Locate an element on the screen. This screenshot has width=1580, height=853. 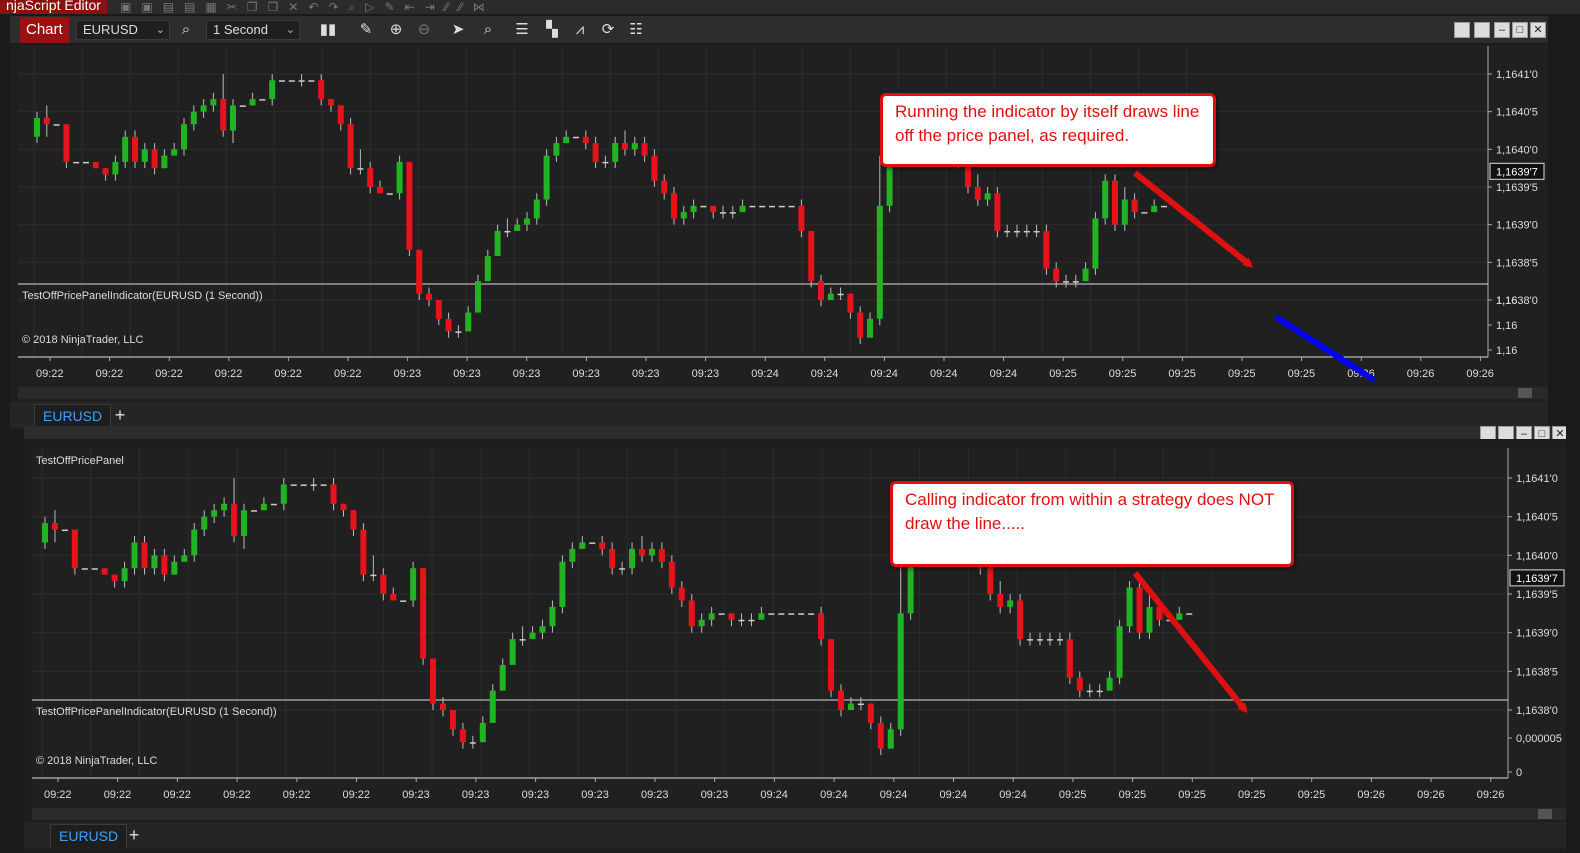
interval-selector: 1 Second ⌄ is located at coordinates (253, 30).